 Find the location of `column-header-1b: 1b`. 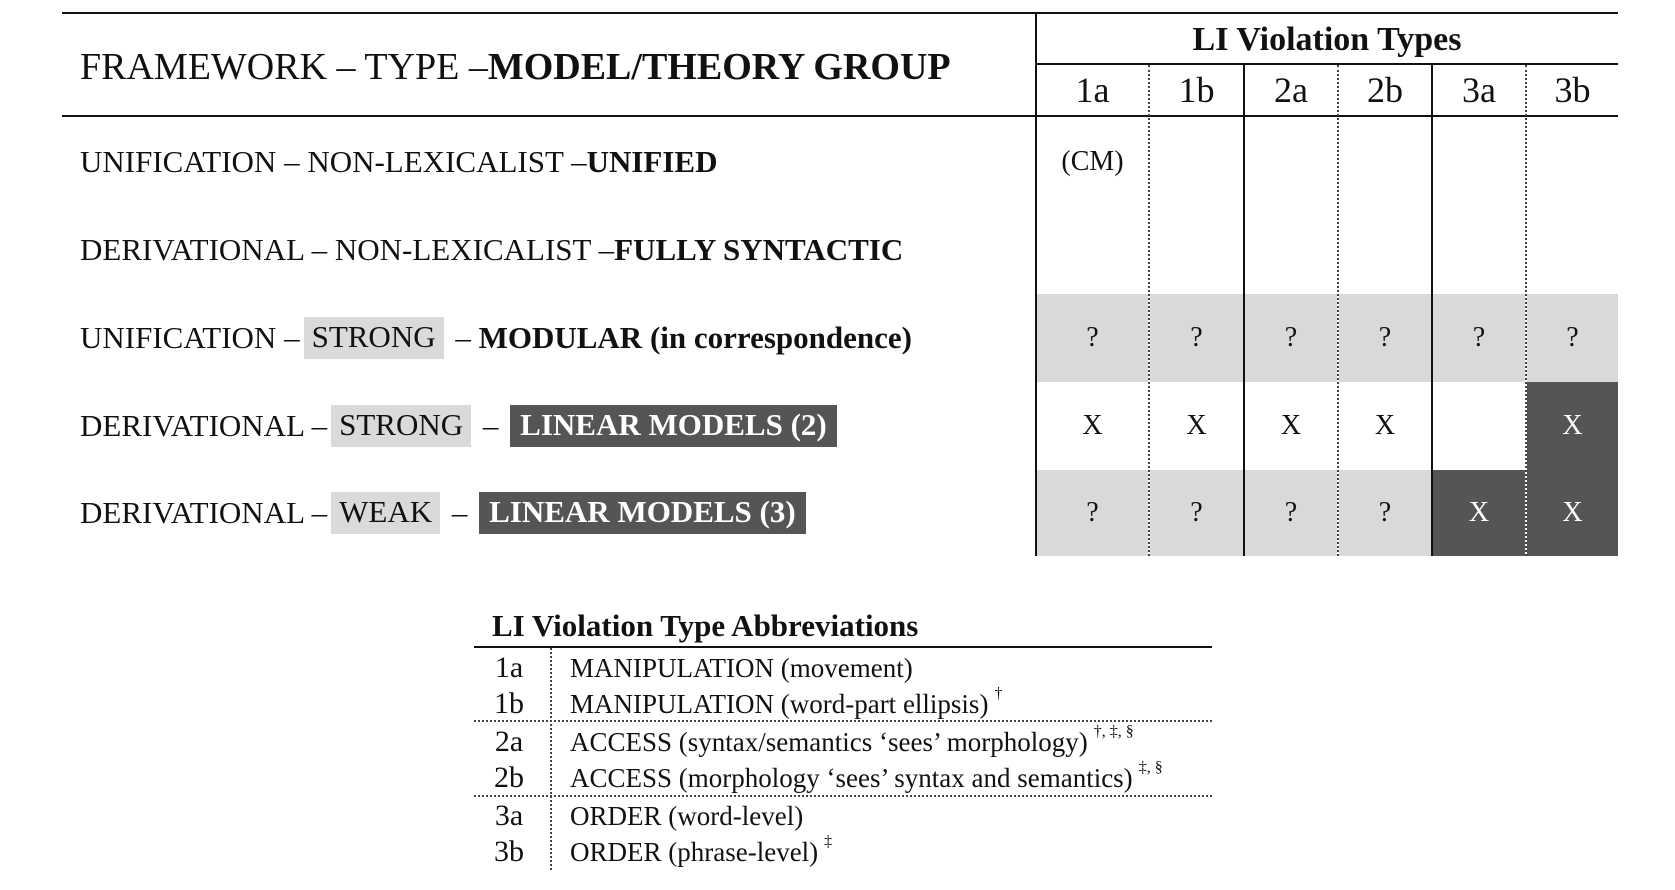

column-header-1b: 1b is located at coordinates (1196, 90).